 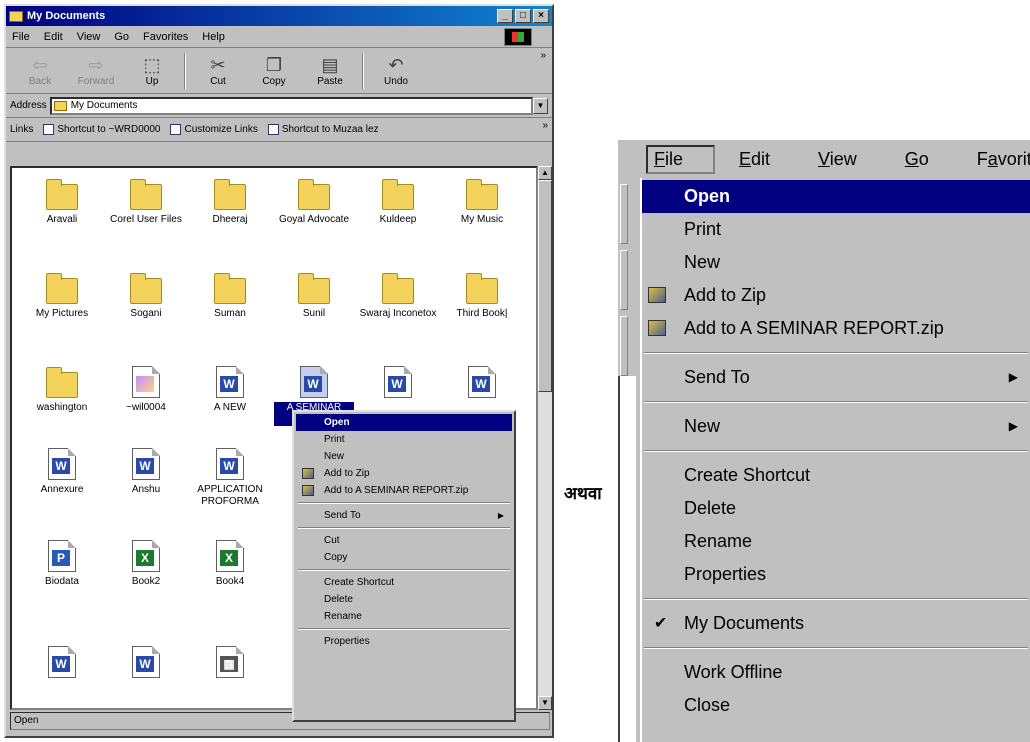 What do you see at coordinates (545, 125) in the screenshot?
I see `links-more-chevron-icon: »` at bounding box center [545, 125].